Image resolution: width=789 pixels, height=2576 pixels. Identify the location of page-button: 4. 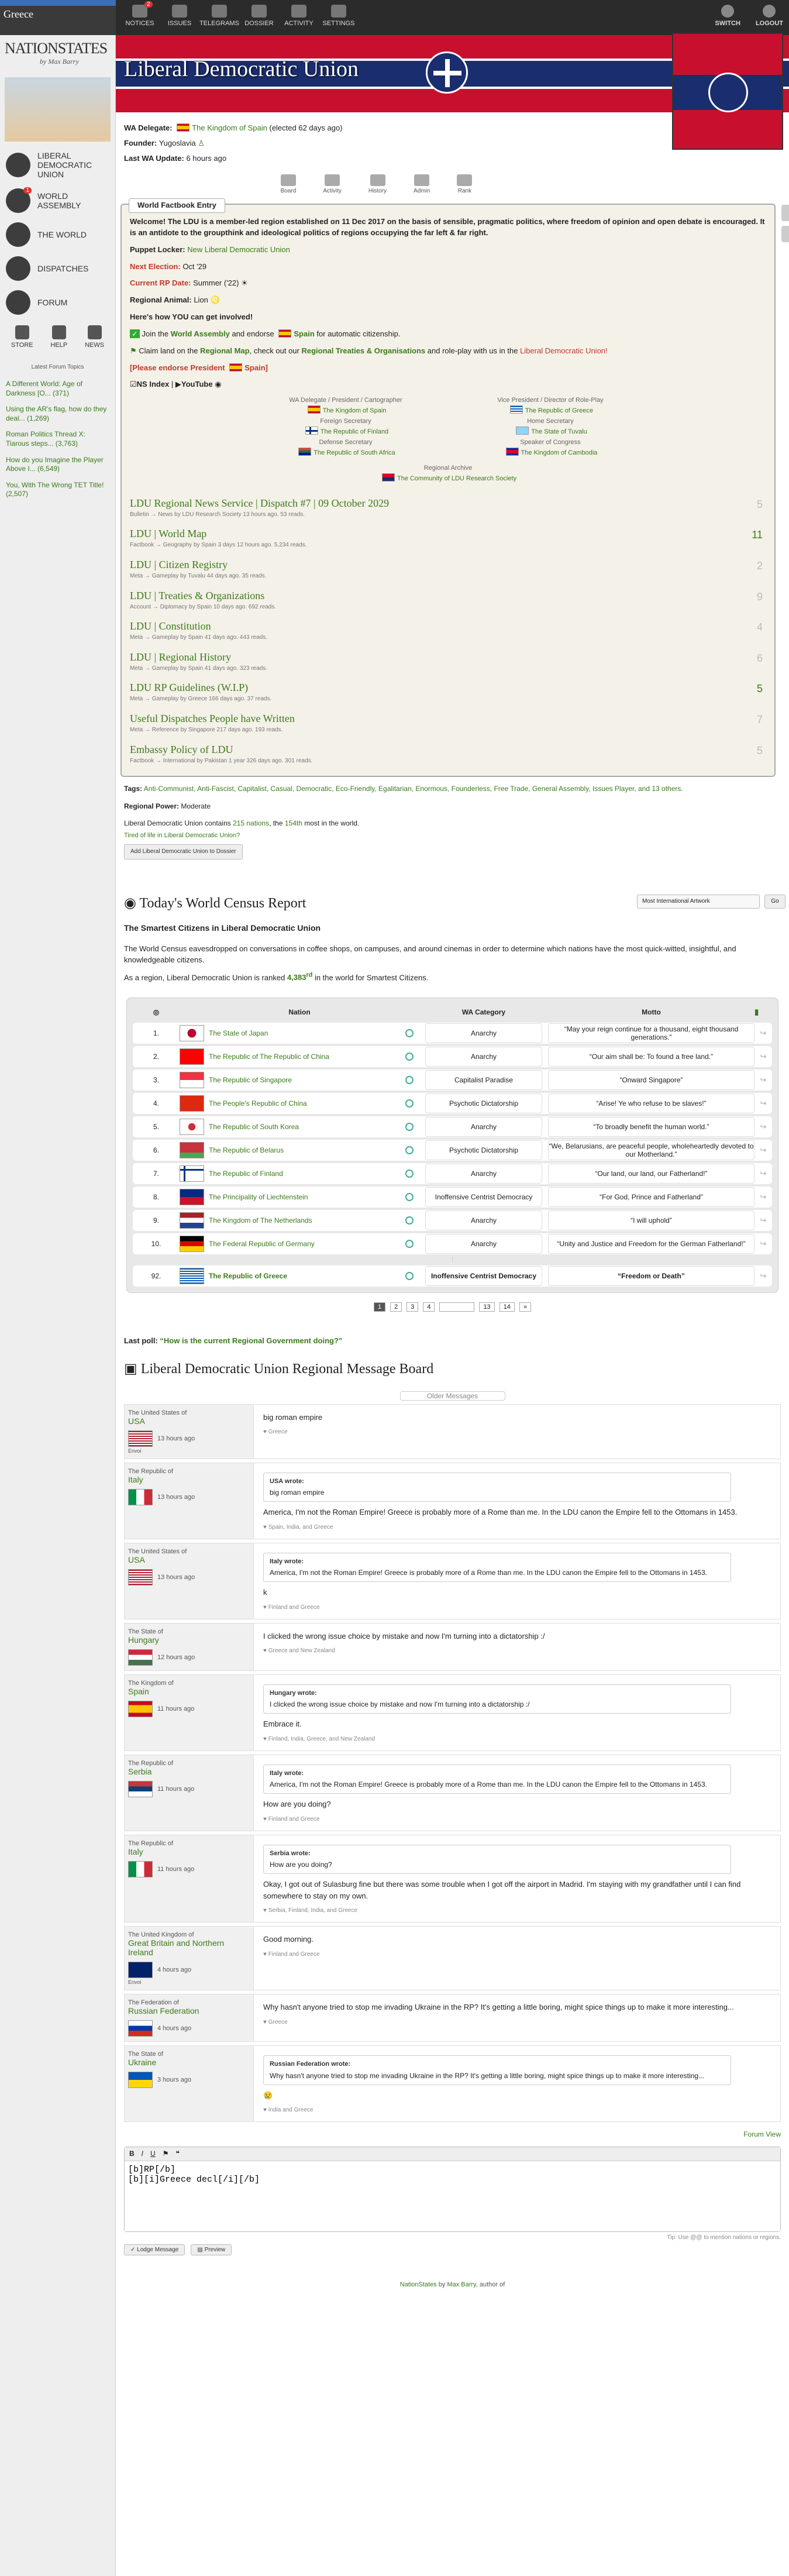
(429, 1307).